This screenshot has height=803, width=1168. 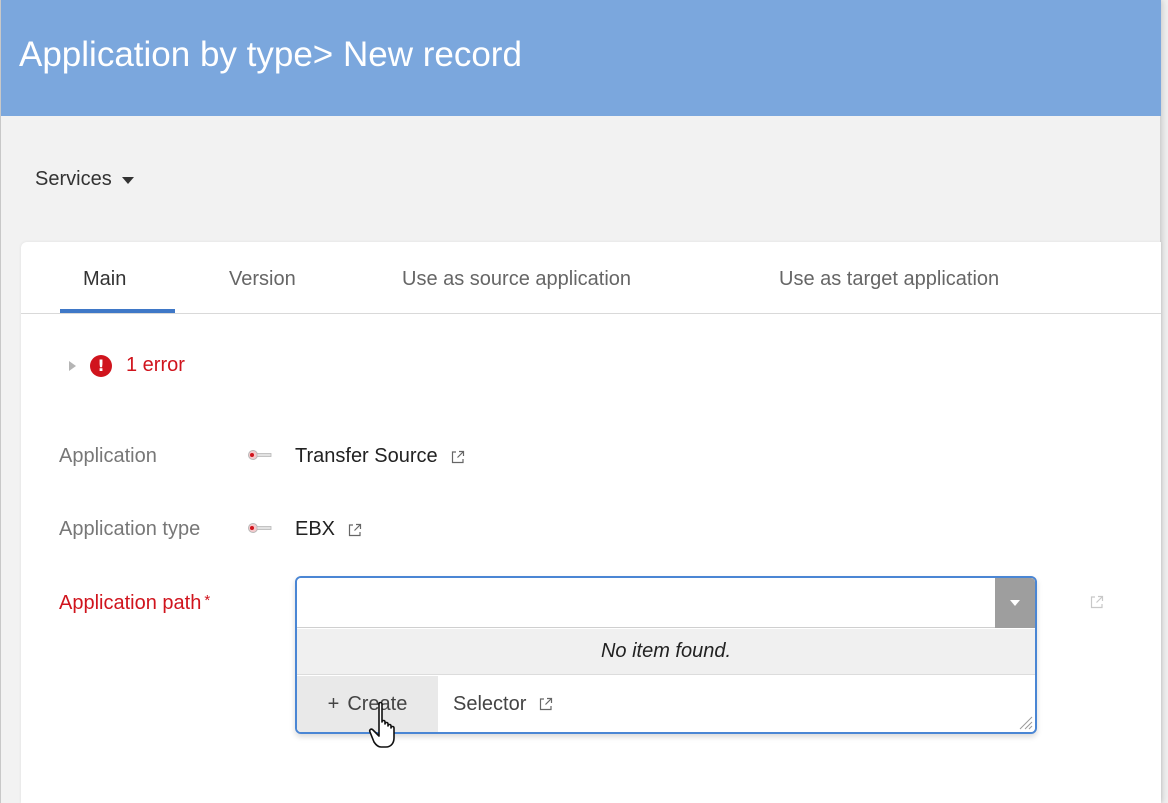 I want to click on services-label: Services, so click(x=73, y=179).